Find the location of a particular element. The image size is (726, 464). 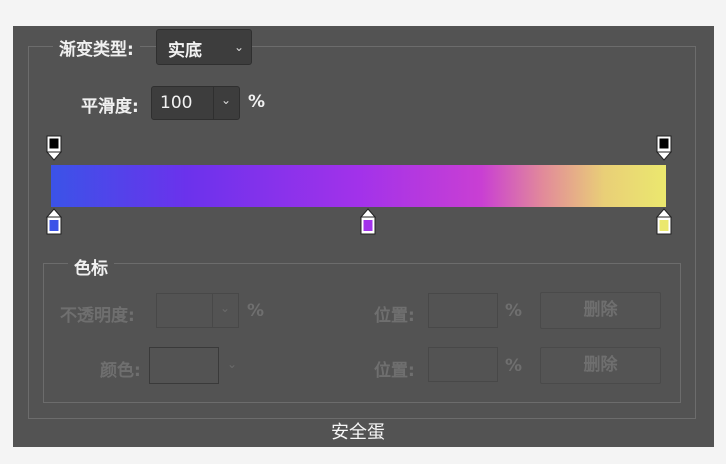

opacity-stop-right is located at coordinates (664, 149).